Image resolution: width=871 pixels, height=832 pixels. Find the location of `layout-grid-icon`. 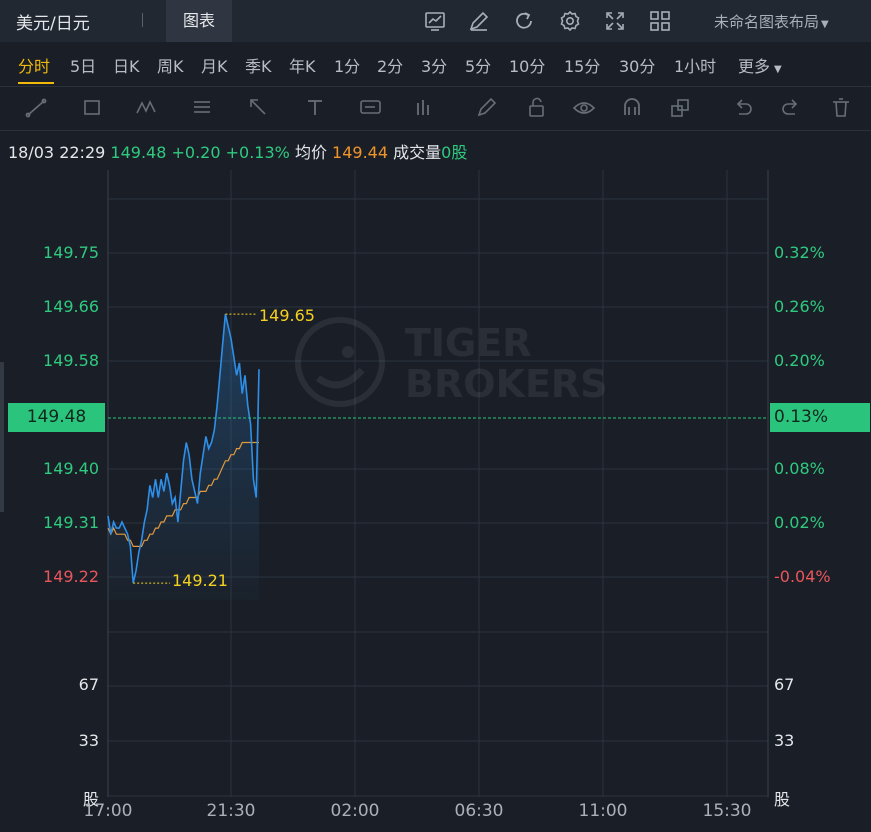

layout-grid-icon is located at coordinates (660, 21).